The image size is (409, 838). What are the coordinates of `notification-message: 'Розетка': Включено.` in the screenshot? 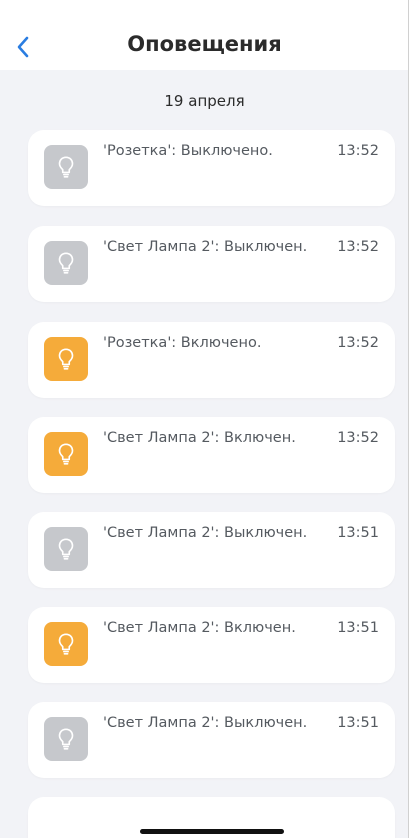 It's located at (182, 343).